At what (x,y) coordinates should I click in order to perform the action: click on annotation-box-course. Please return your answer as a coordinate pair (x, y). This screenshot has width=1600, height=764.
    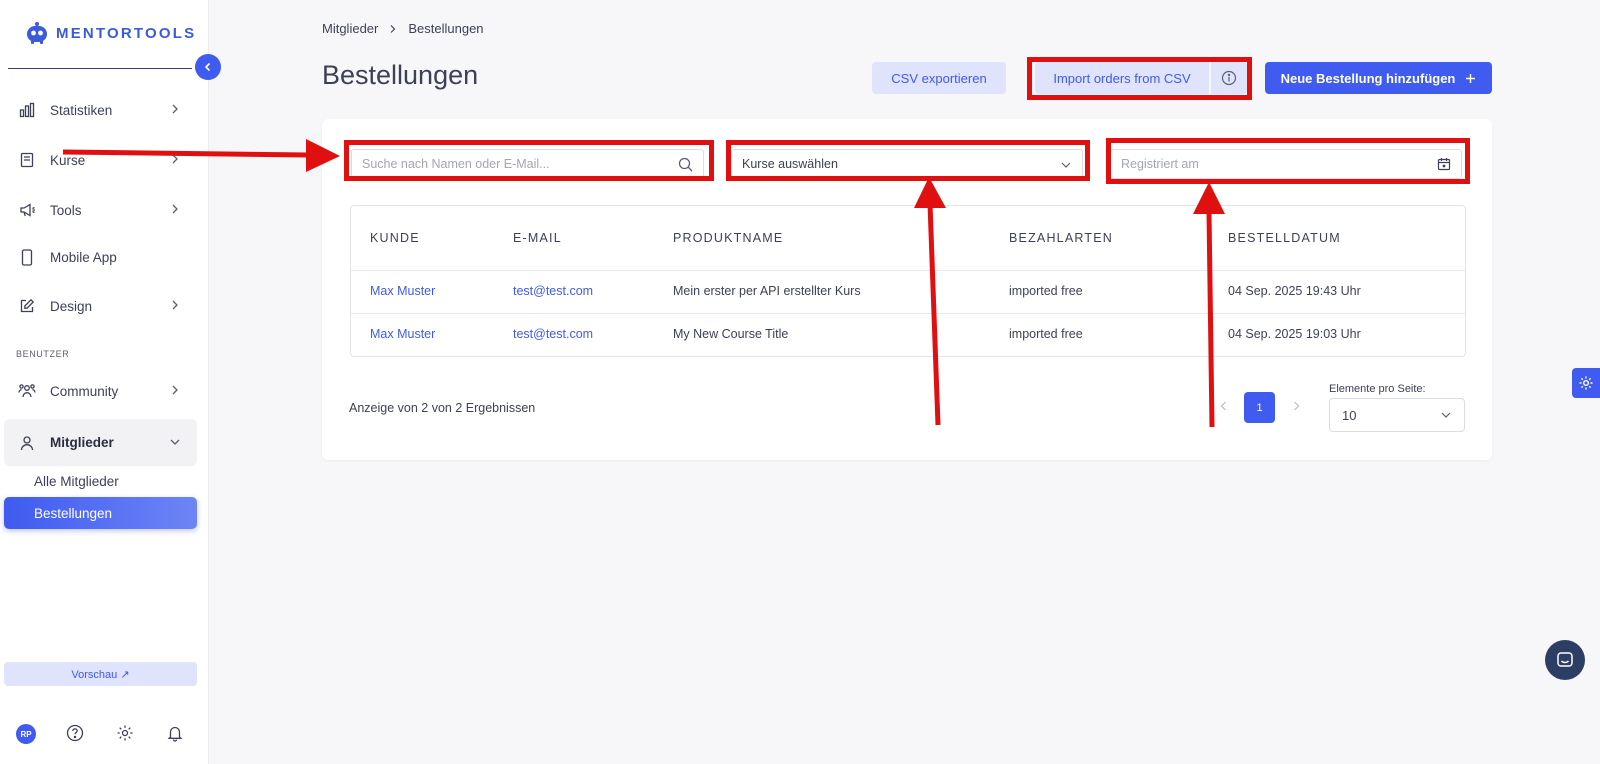
    Looking at the image, I should click on (908, 160).